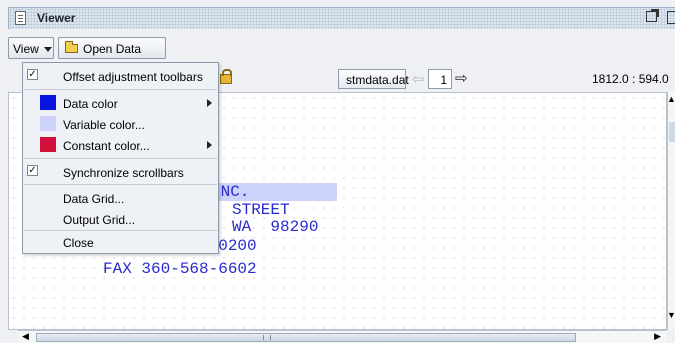 This screenshot has height=343, width=675. What do you see at coordinates (671, 99) in the screenshot?
I see `scroll-up-icon: ▲` at bounding box center [671, 99].